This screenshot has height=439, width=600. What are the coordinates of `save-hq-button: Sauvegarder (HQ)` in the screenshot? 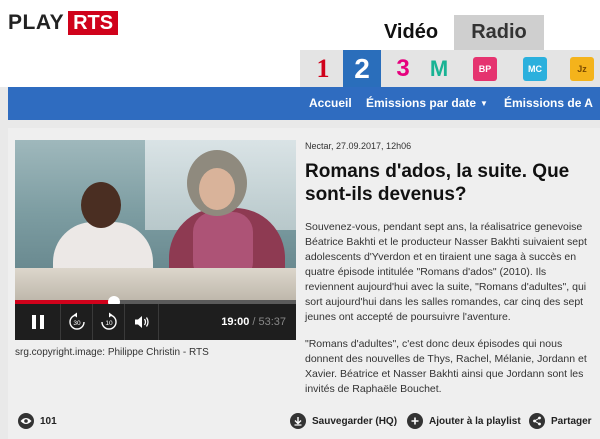 It's located at (343, 421).